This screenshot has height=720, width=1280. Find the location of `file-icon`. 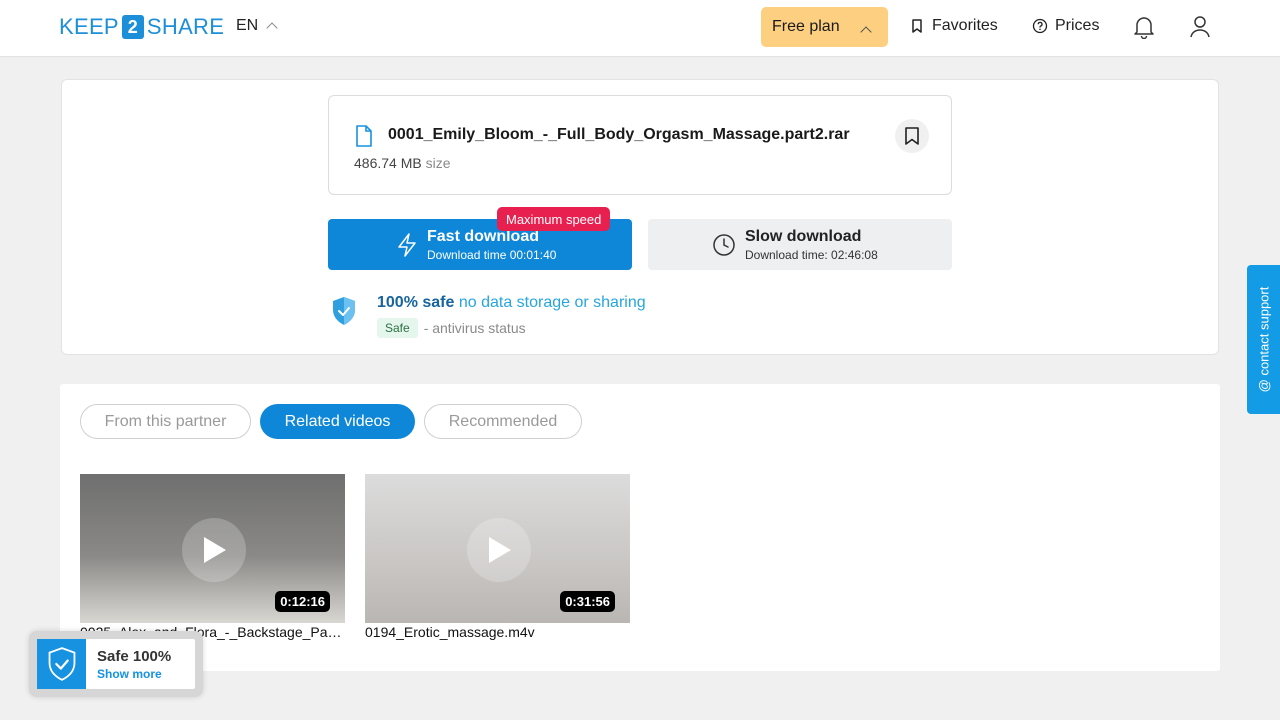

file-icon is located at coordinates (364, 136).